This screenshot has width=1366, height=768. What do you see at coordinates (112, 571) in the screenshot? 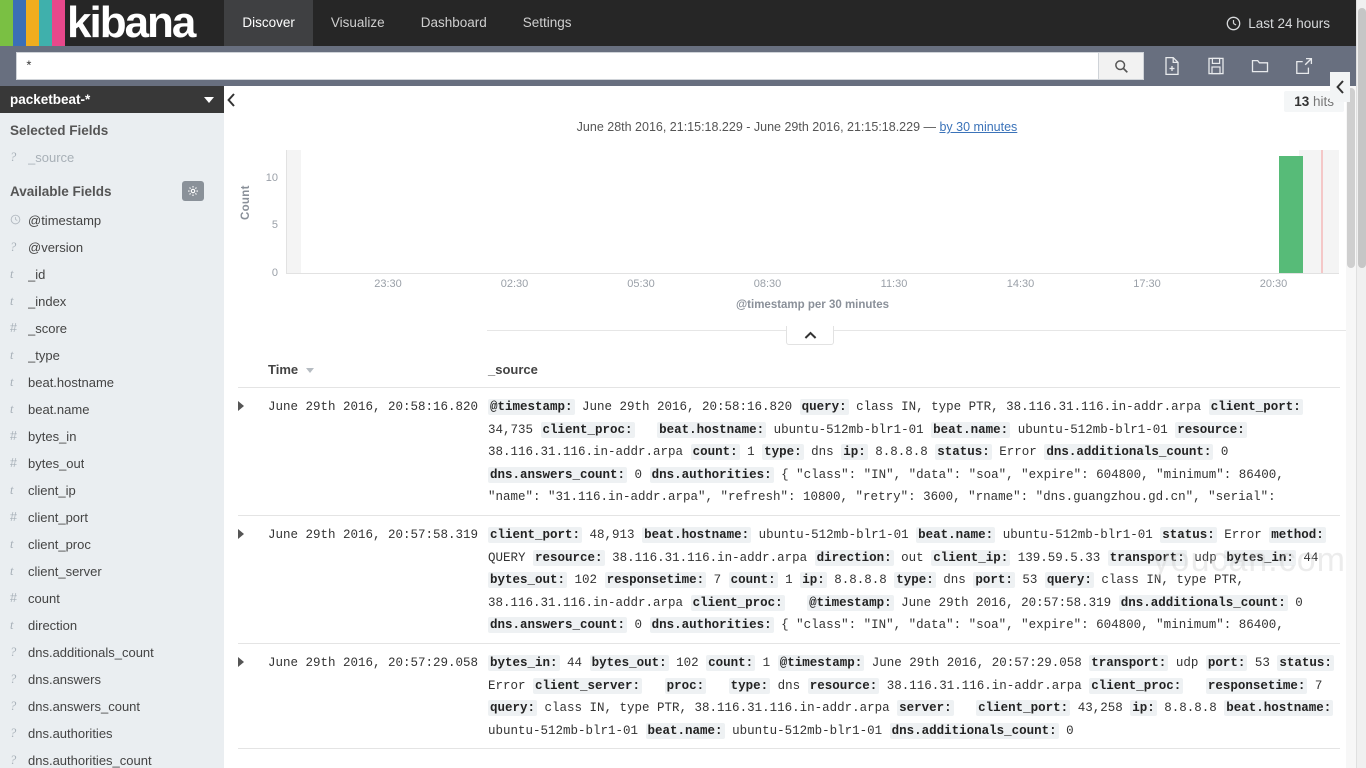
I see `available-field-client_server: t client_server` at bounding box center [112, 571].